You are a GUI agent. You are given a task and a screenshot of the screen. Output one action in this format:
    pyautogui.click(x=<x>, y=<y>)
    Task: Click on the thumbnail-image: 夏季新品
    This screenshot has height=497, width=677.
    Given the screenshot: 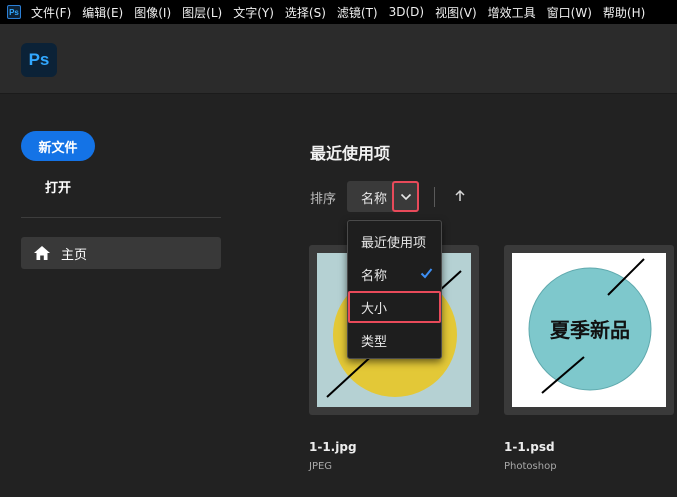 What is the action you would take?
    pyautogui.click(x=589, y=330)
    